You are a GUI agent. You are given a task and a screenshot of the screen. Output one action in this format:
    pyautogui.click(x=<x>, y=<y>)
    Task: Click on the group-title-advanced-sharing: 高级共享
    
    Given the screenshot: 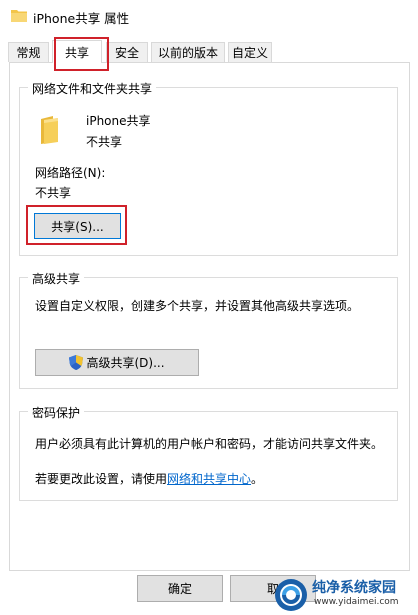 What is the action you would take?
    pyautogui.click(x=56, y=278)
    